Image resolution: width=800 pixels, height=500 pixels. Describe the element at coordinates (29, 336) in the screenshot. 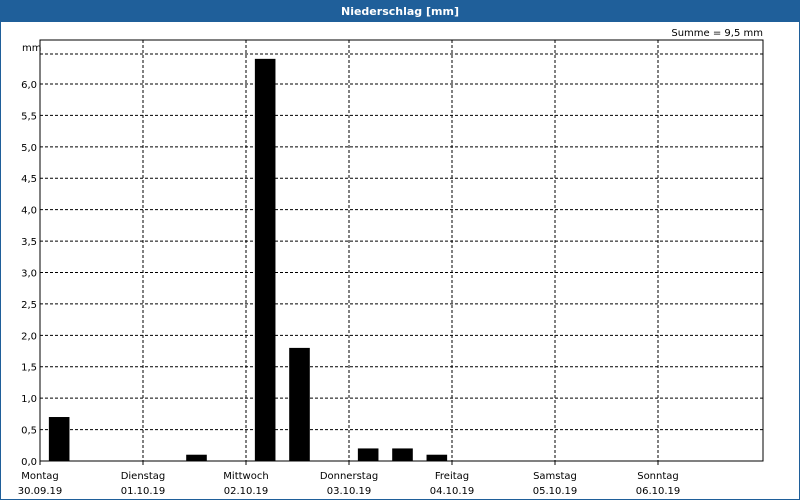

I see `y-tick-label: 2,0` at that location.